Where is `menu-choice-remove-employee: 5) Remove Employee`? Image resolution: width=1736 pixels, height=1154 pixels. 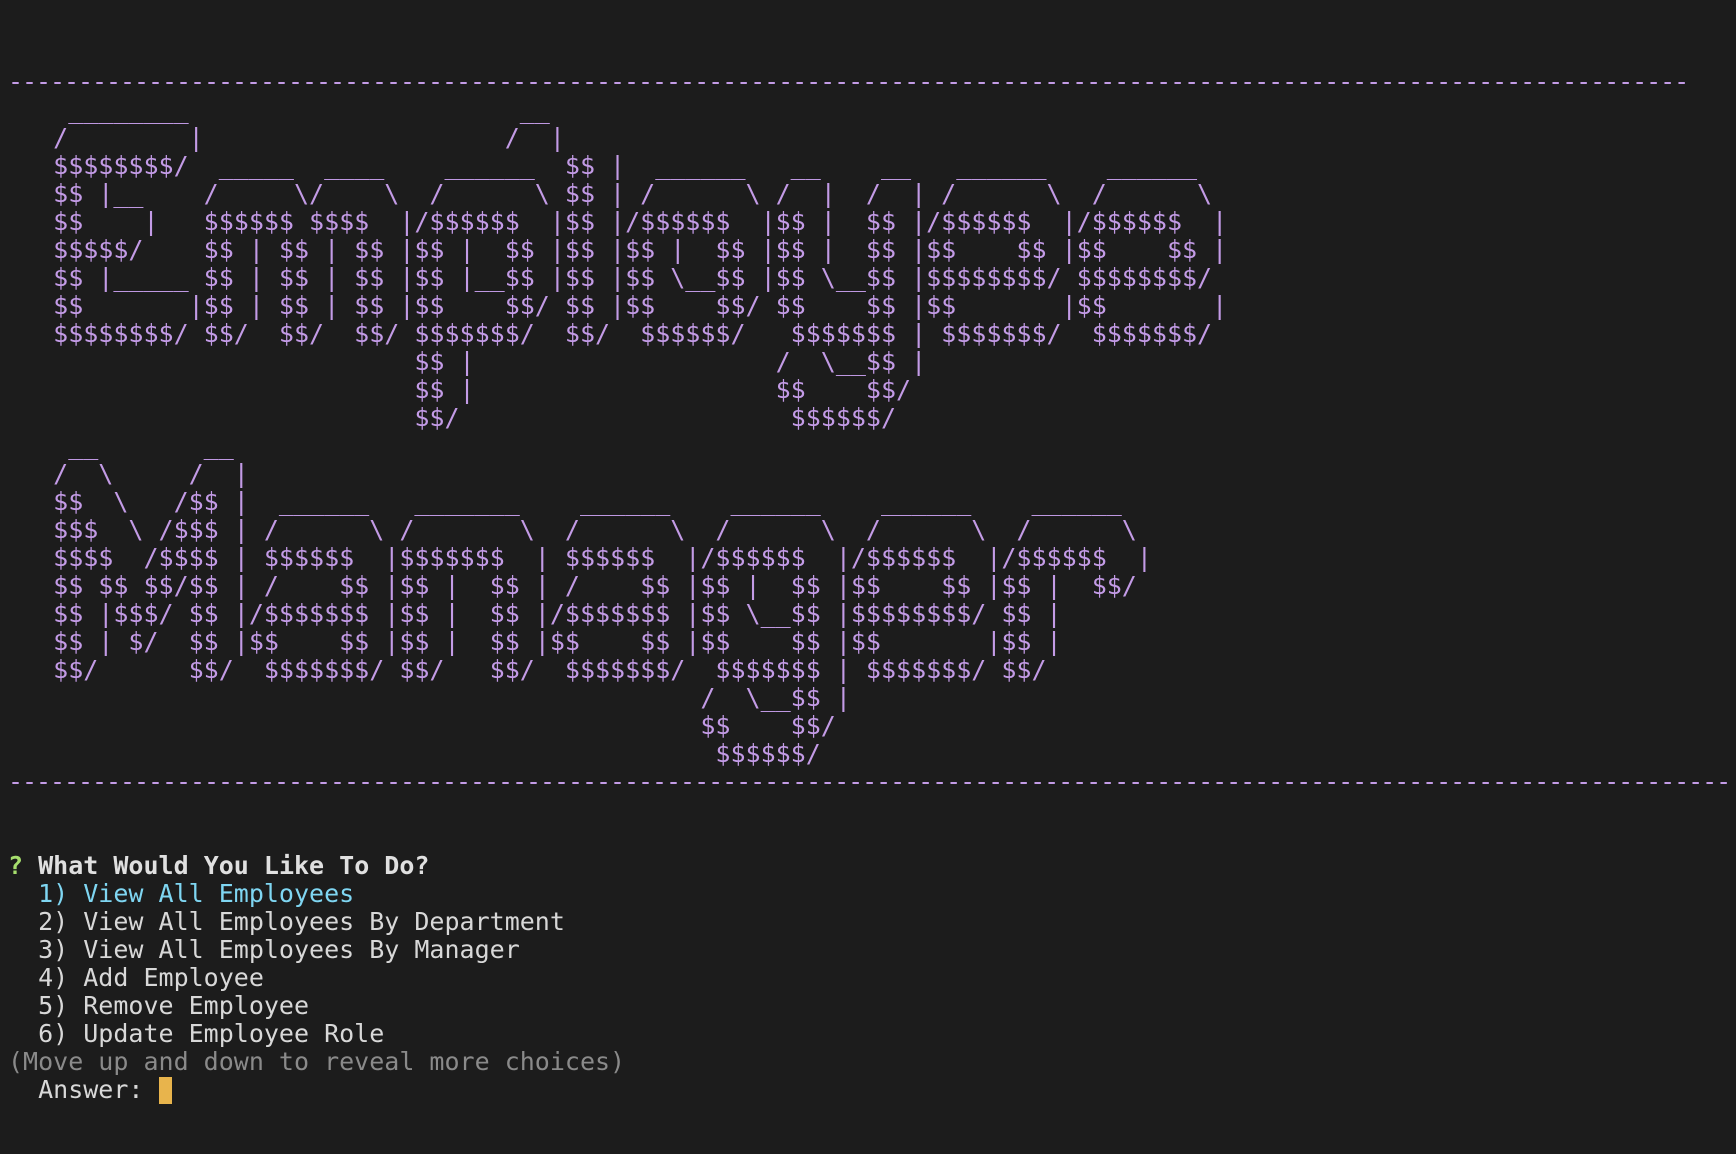 menu-choice-remove-employee: 5) Remove Employee is located at coordinates (872, 1006).